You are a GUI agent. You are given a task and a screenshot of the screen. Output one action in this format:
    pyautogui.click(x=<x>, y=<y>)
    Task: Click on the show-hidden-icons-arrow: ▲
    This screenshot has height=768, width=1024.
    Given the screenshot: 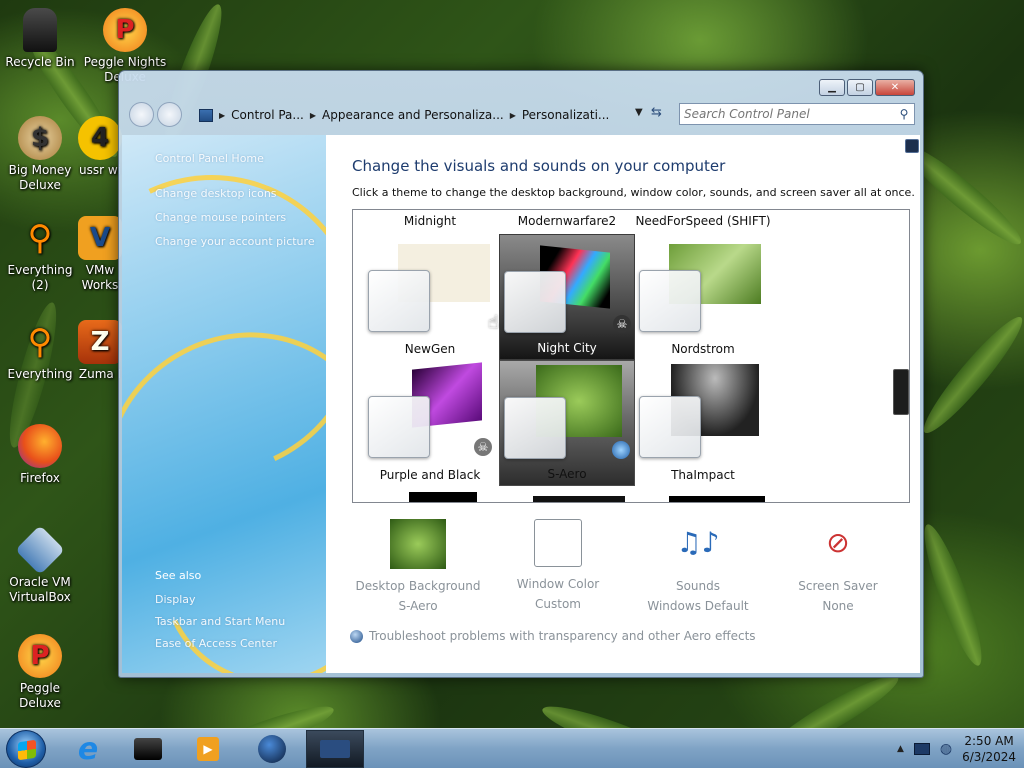 What is the action you would take?
    pyautogui.click(x=900, y=749)
    